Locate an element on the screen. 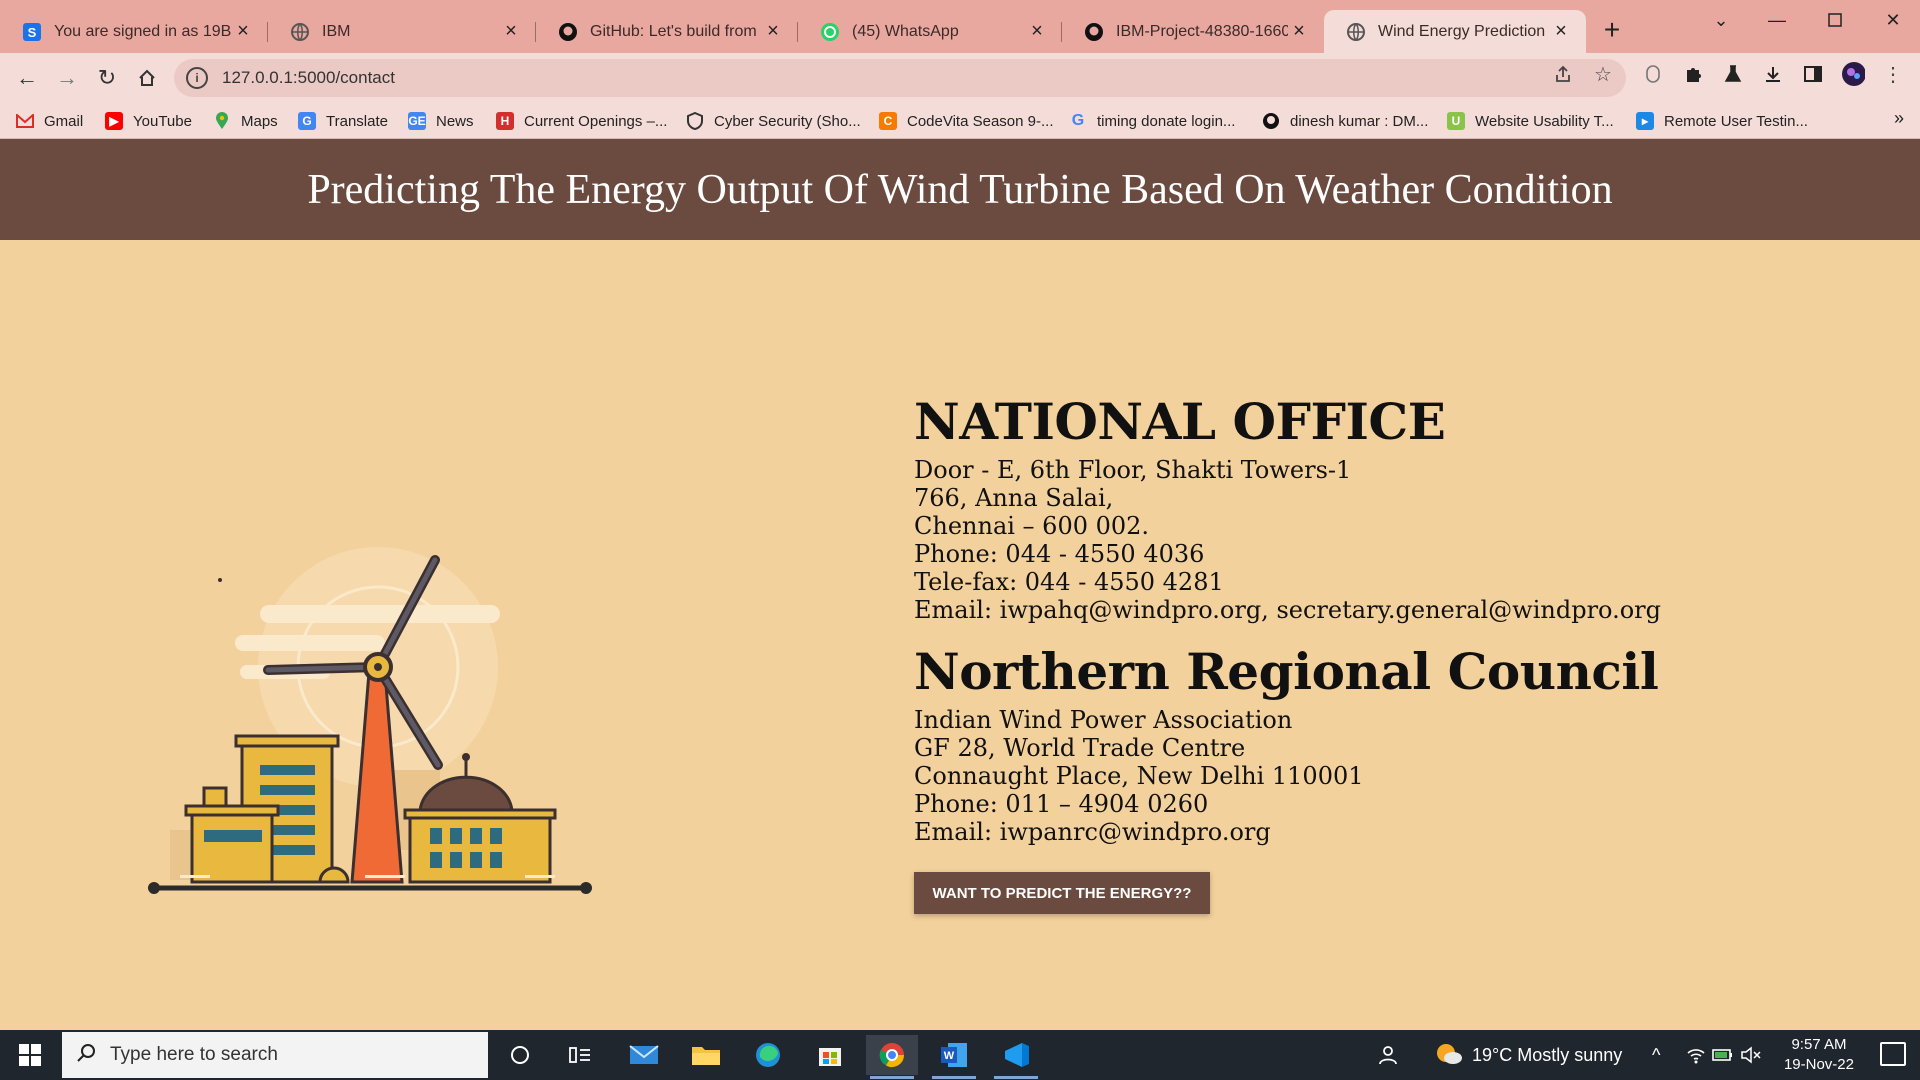 The width and height of the screenshot is (1920, 1080). mail-icon is located at coordinates (644, 1055).